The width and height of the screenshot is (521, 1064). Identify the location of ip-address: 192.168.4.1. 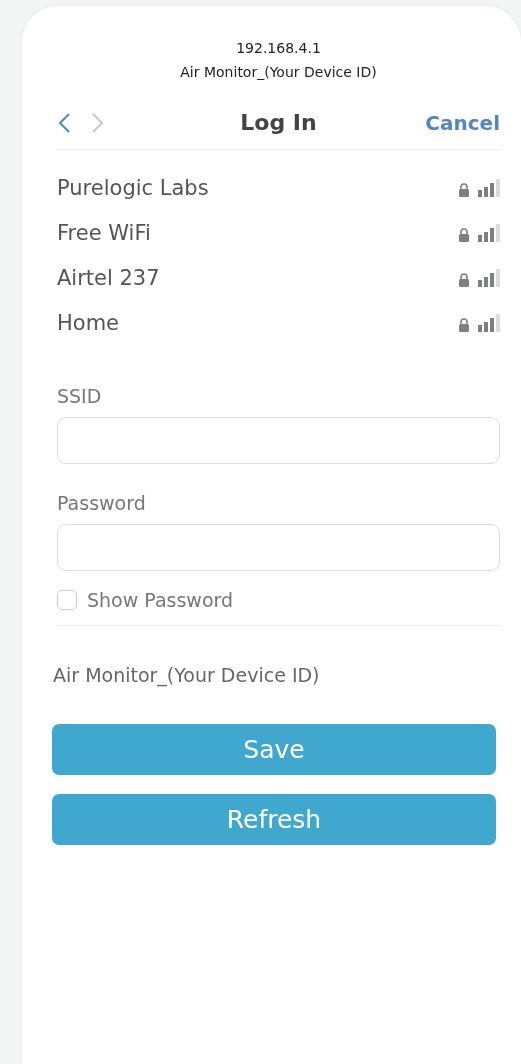
(278, 48).